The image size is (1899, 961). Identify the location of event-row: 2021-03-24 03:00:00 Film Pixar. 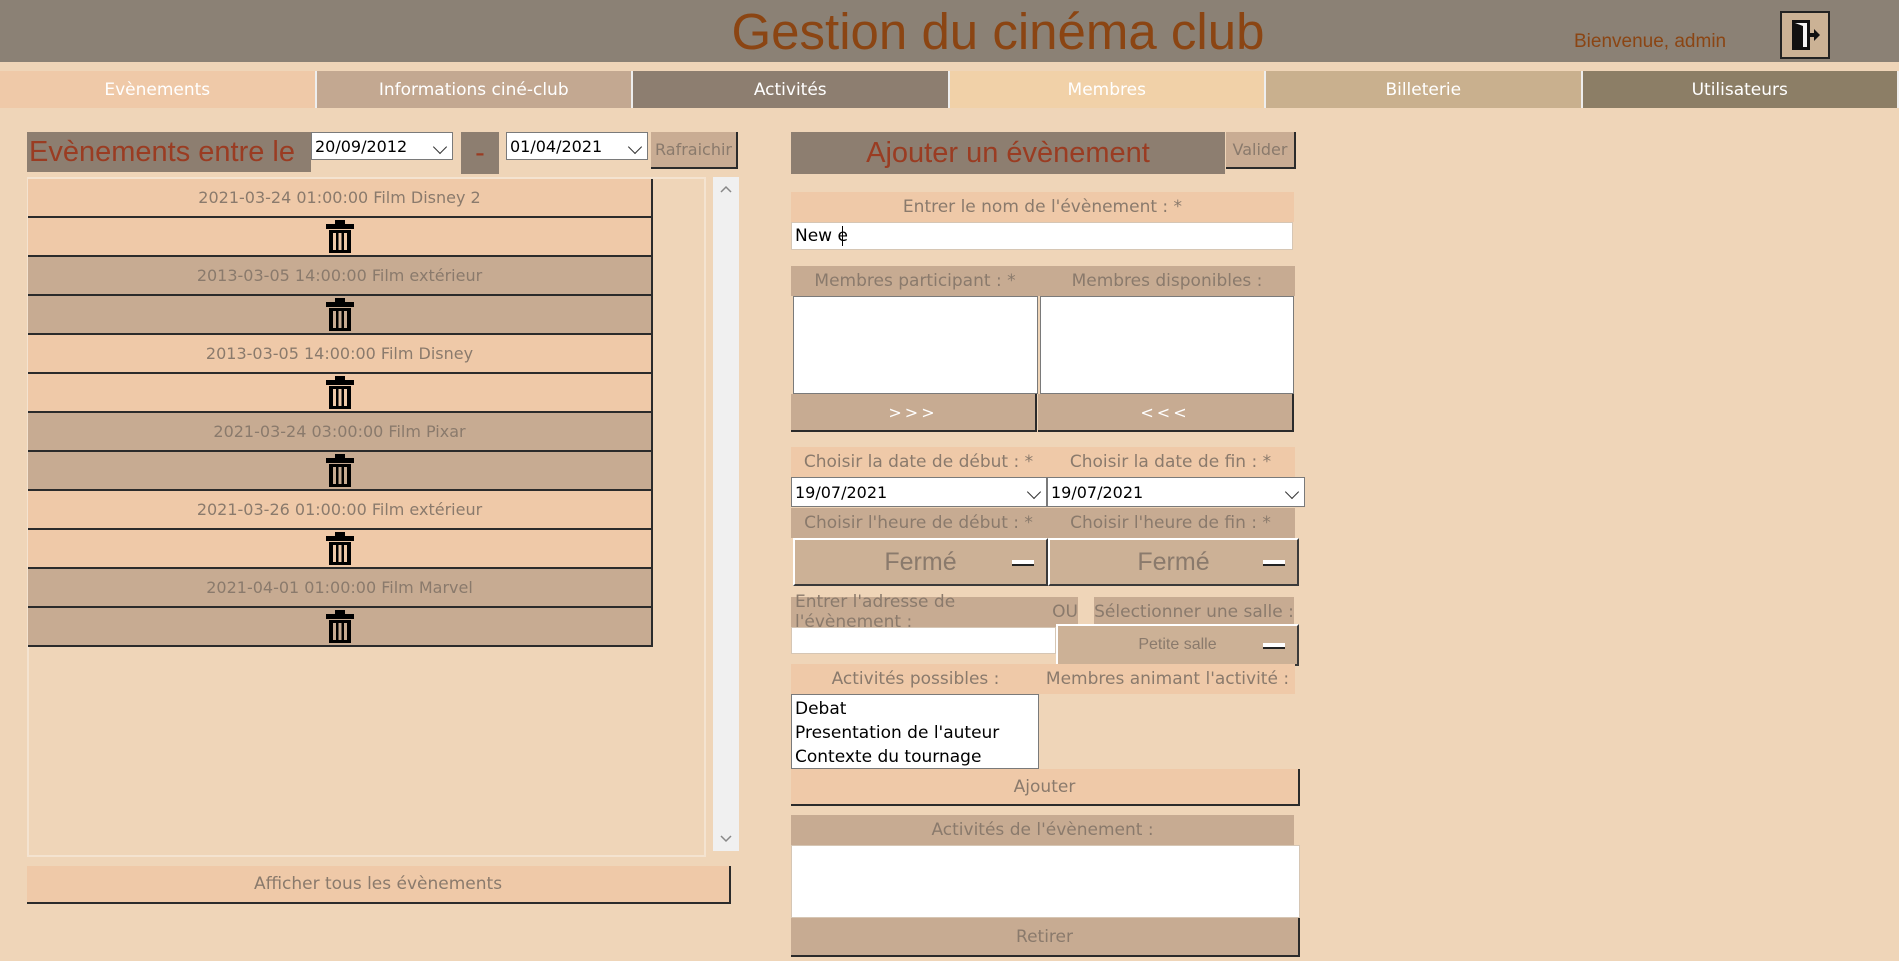
(340, 432).